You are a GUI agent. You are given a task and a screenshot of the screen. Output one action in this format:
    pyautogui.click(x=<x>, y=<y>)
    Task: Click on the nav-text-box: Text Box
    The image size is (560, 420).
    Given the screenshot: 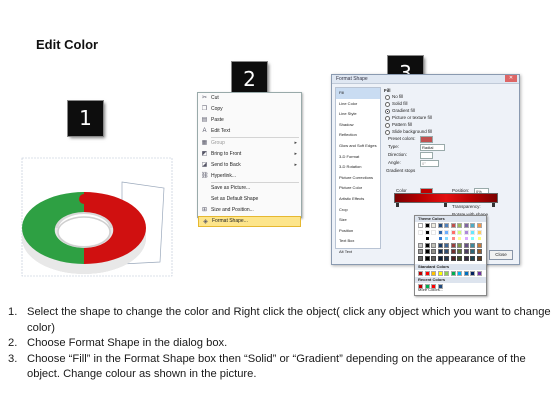 What is the action you would take?
    pyautogui.click(x=358, y=241)
    